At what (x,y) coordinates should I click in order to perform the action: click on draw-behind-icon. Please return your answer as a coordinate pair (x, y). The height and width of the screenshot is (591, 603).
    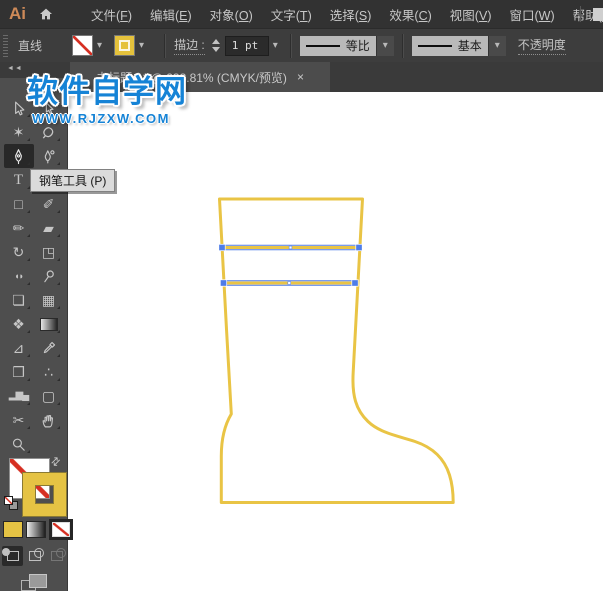
    Looking at the image, I should click on (36, 554).